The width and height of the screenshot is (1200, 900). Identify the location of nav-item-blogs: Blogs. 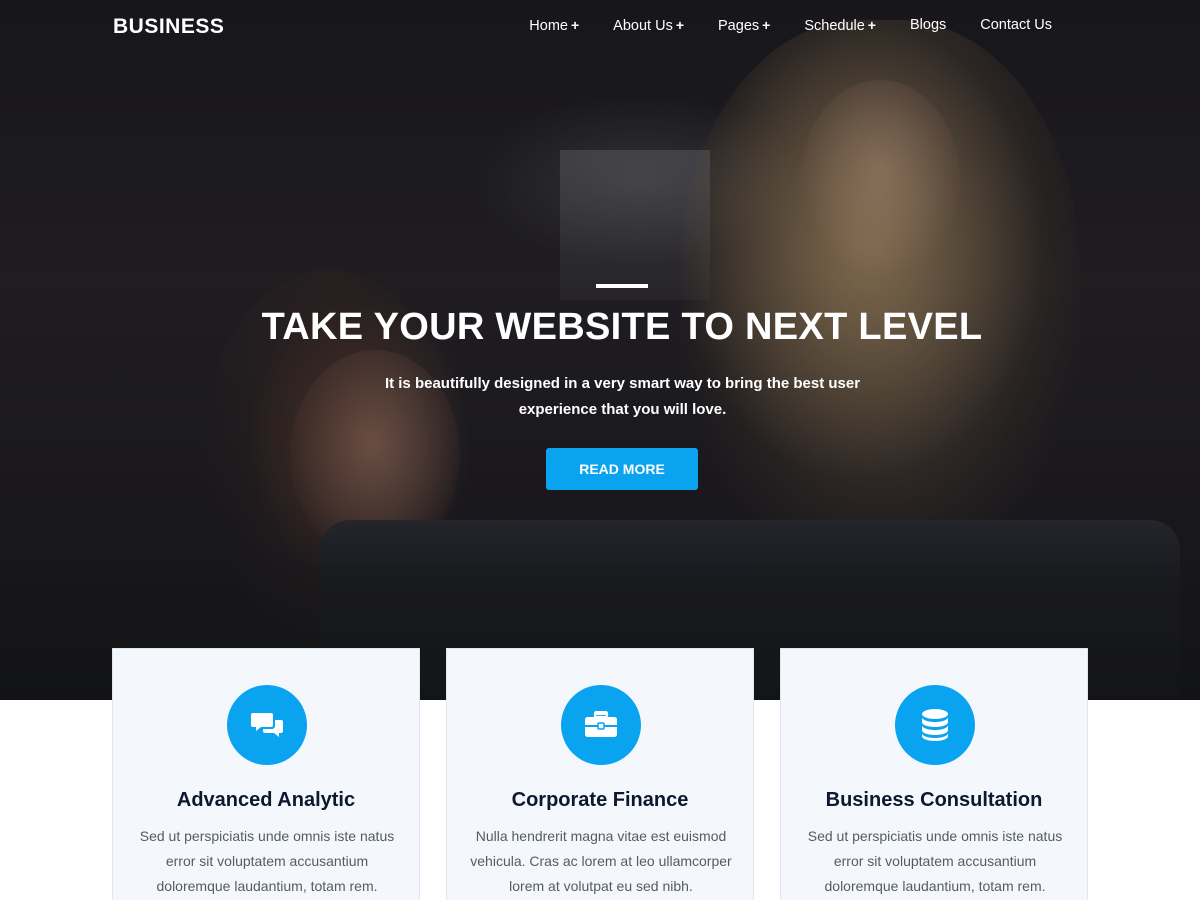
(928, 25).